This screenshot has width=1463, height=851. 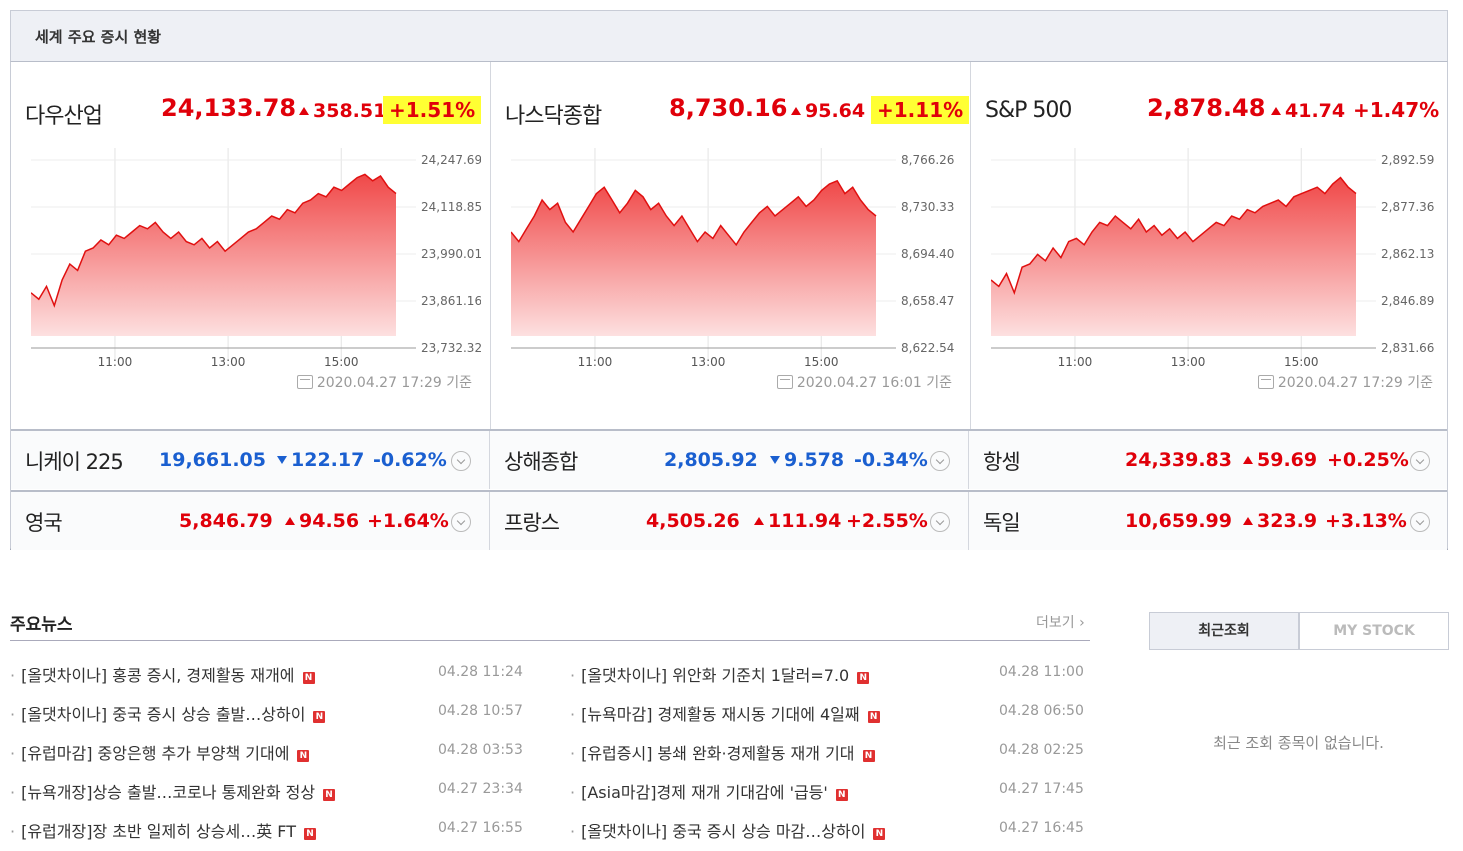 What do you see at coordinates (1041, 828) in the screenshot?
I see `news-date: 04.27 16:45` at bounding box center [1041, 828].